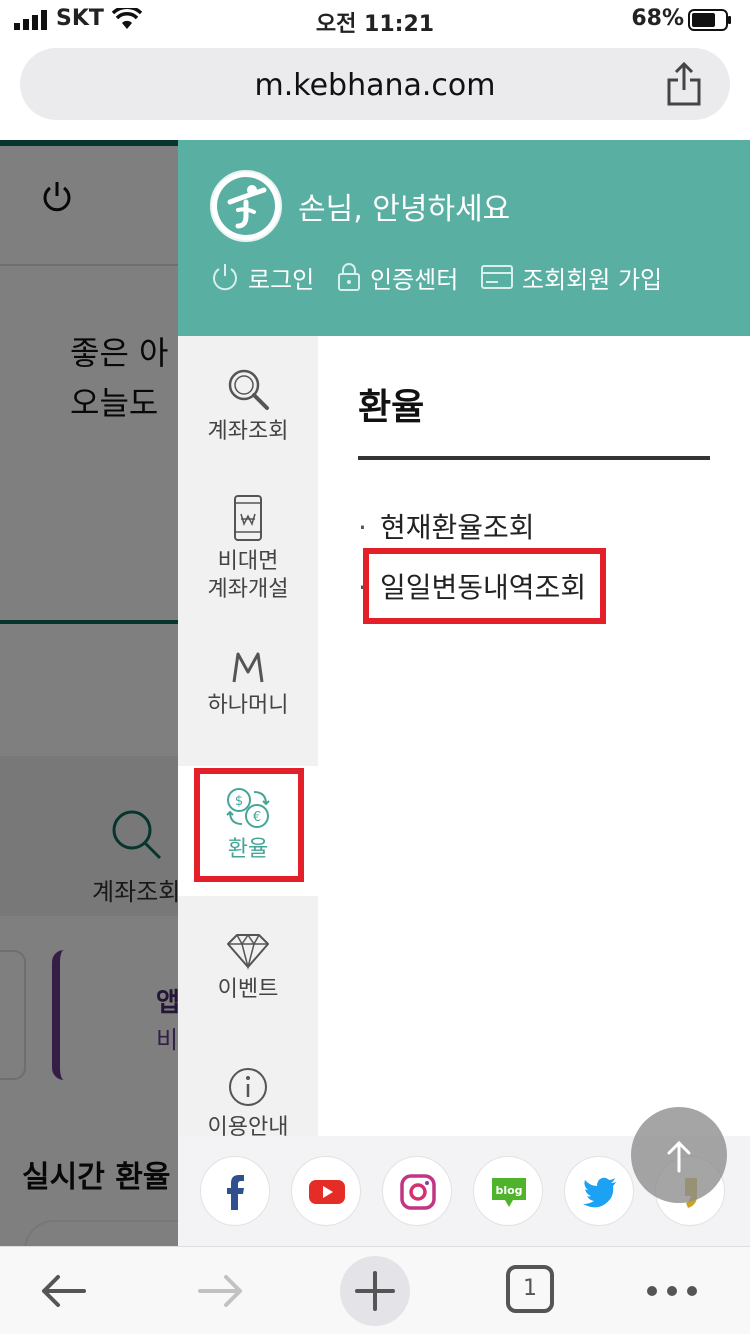 This screenshot has width=750, height=1334. What do you see at coordinates (592, 279) in the screenshot?
I see `member-join-label: 조회회원 가입` at bounding box center [592, 279].